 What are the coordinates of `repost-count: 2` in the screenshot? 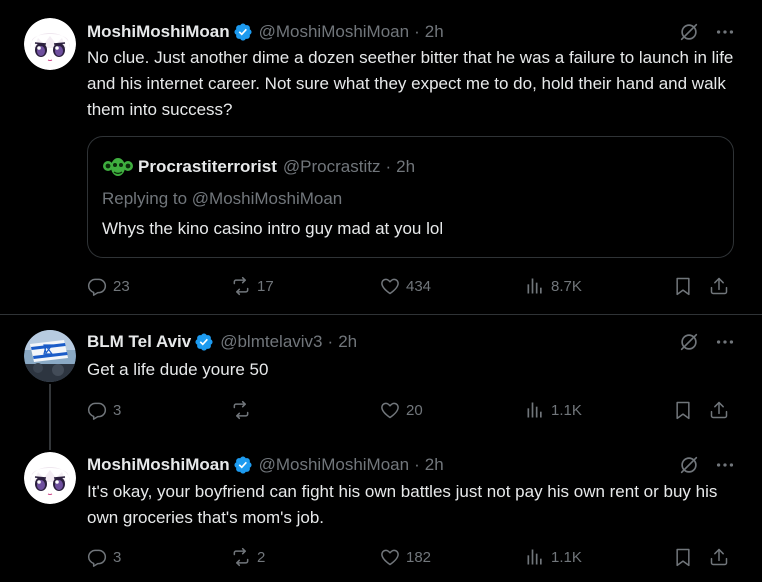 It's located at (261, 557).